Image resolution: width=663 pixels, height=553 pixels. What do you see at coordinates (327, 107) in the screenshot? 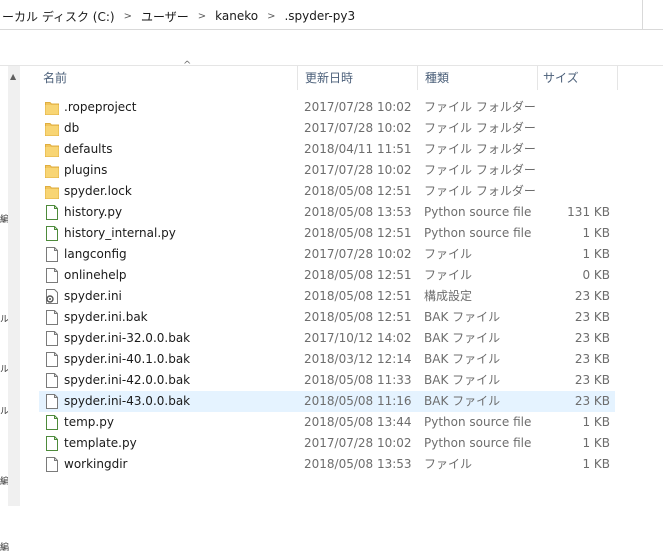
I see `file-row: .ropeproject 2017/07/28 10:02 ファイル フォルダー` at bounding box center [327, 107].